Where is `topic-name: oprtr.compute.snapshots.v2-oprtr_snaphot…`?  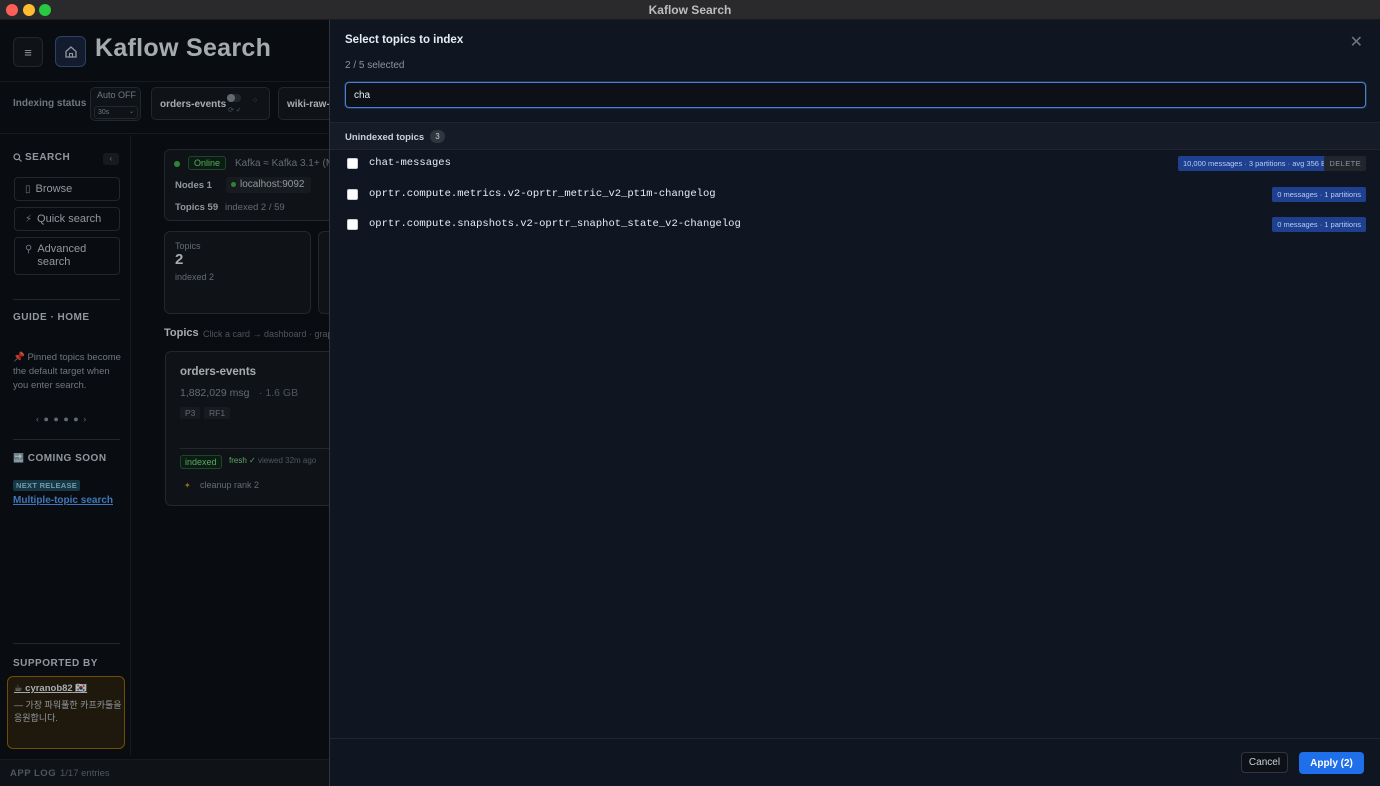 topic-name: oprtr.compute.snapshots.v2-oprtr_snaphot… is located at coordinates (555, 224).